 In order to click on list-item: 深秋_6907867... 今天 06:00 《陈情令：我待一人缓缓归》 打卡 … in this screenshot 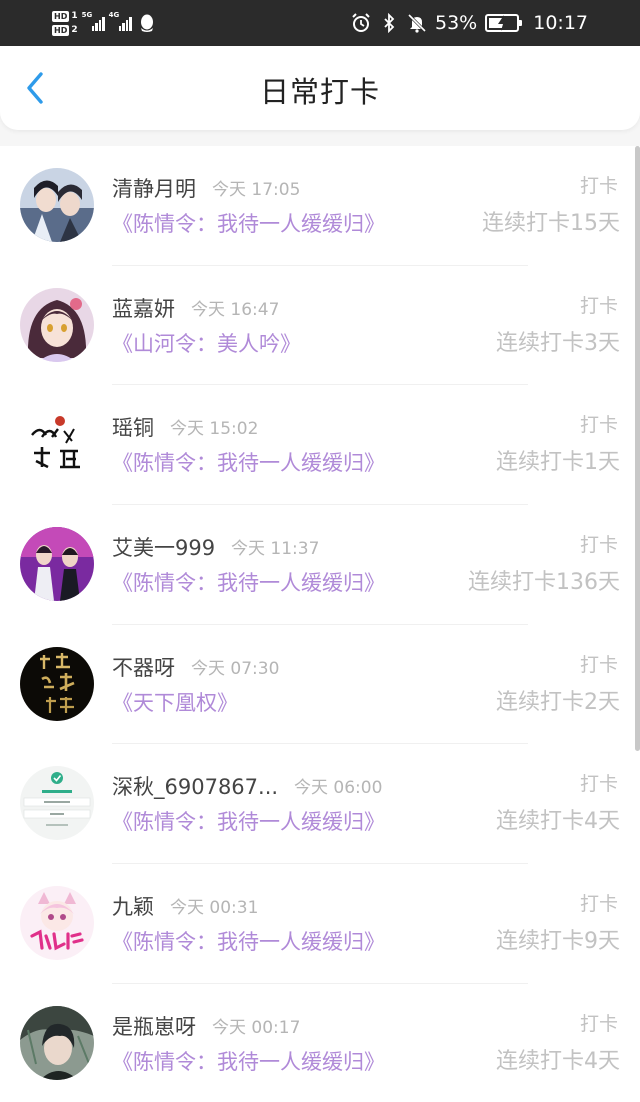, I will do `click(320, 804)`.